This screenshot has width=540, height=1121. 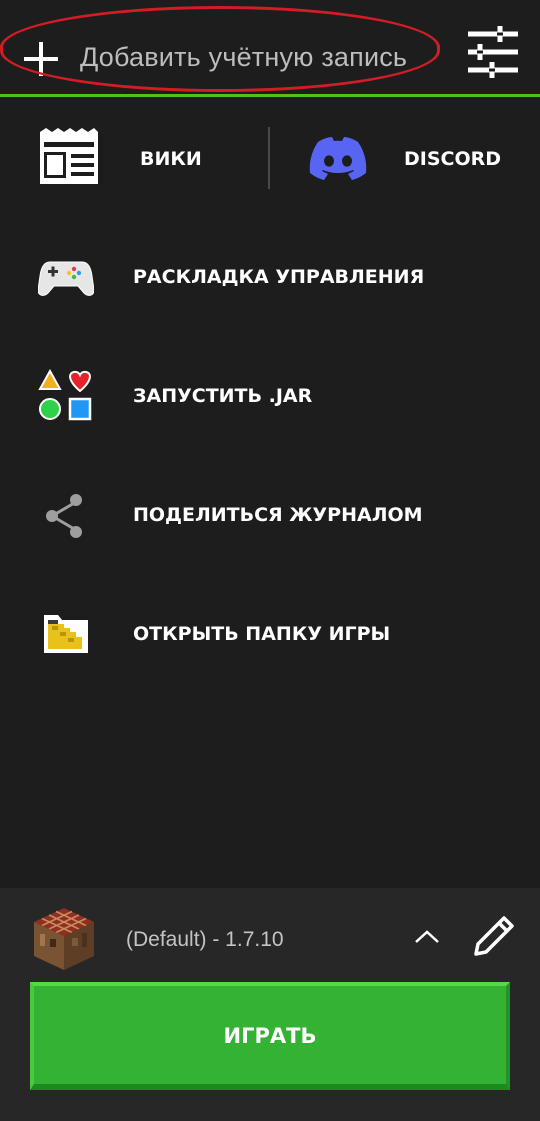 I want to click on accent-line, so click(x=270, y=95).